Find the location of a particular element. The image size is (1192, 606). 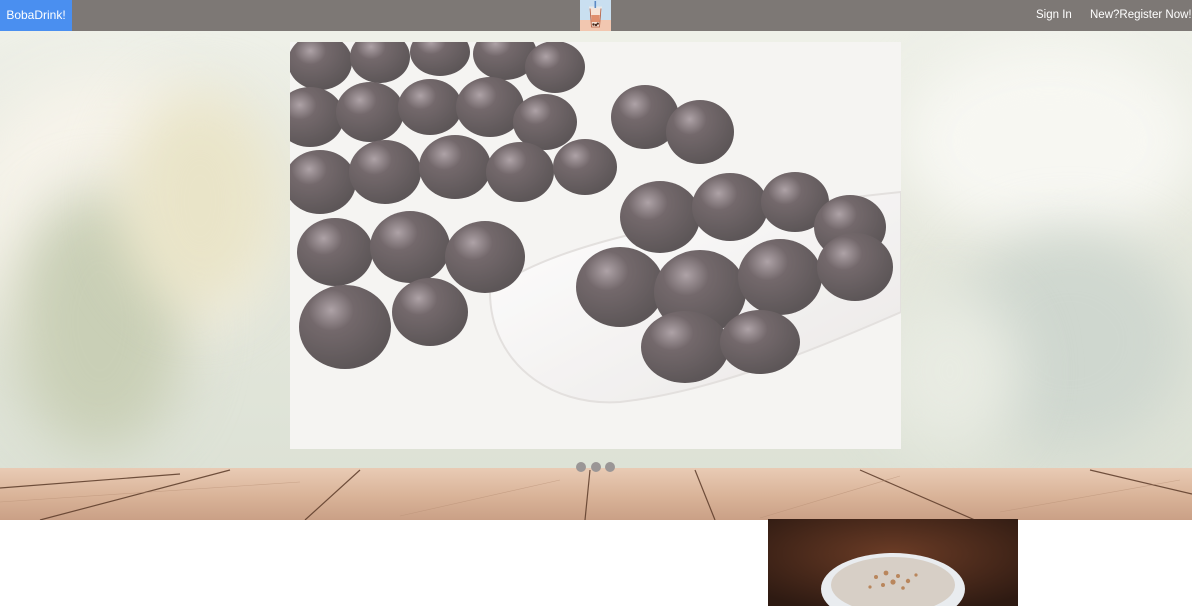

drink-thumbnail-image is located at coordinates (893, 562).